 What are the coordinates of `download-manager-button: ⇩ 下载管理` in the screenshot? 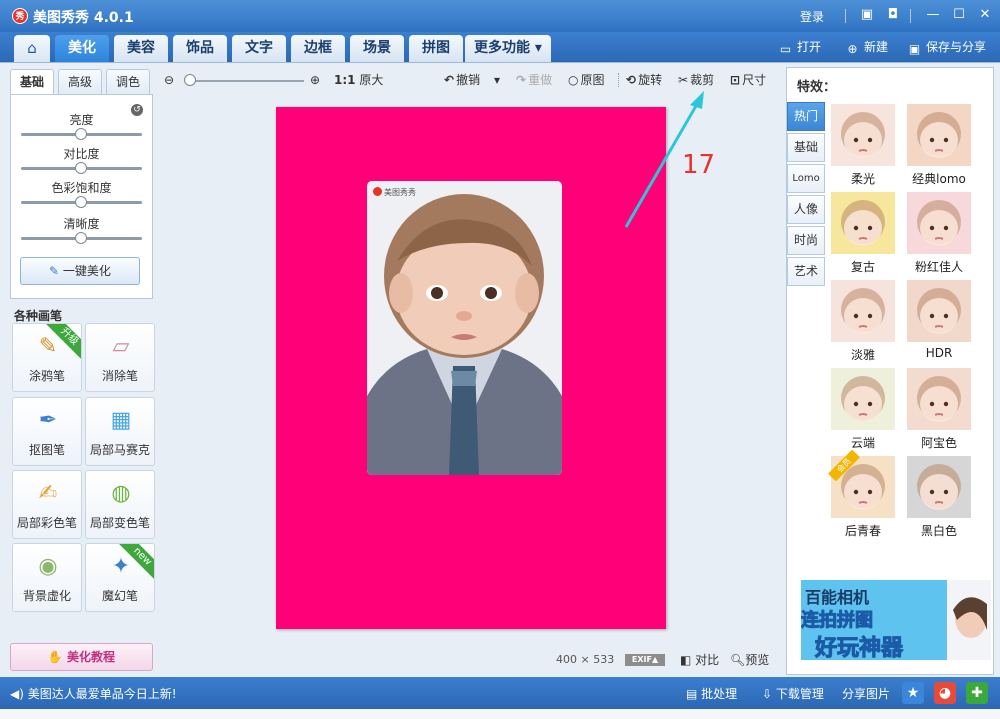 It's located at (793, 693).